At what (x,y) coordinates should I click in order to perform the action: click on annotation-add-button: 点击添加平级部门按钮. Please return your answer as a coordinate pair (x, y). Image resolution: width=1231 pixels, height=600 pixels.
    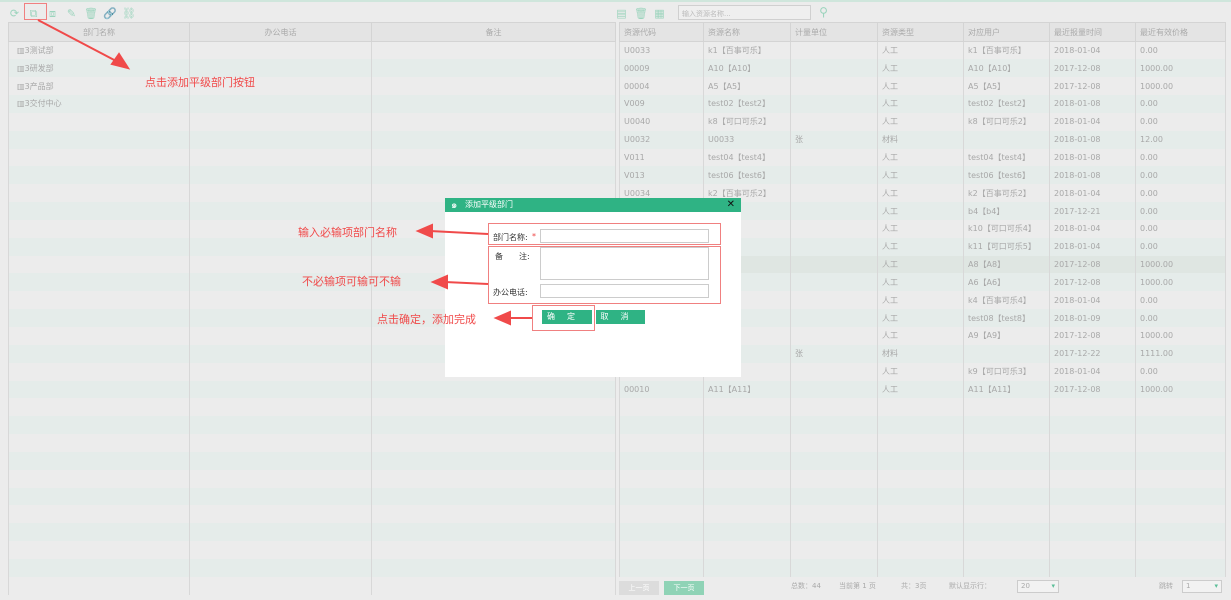
    Looking at the image, I should click on (200, 82).